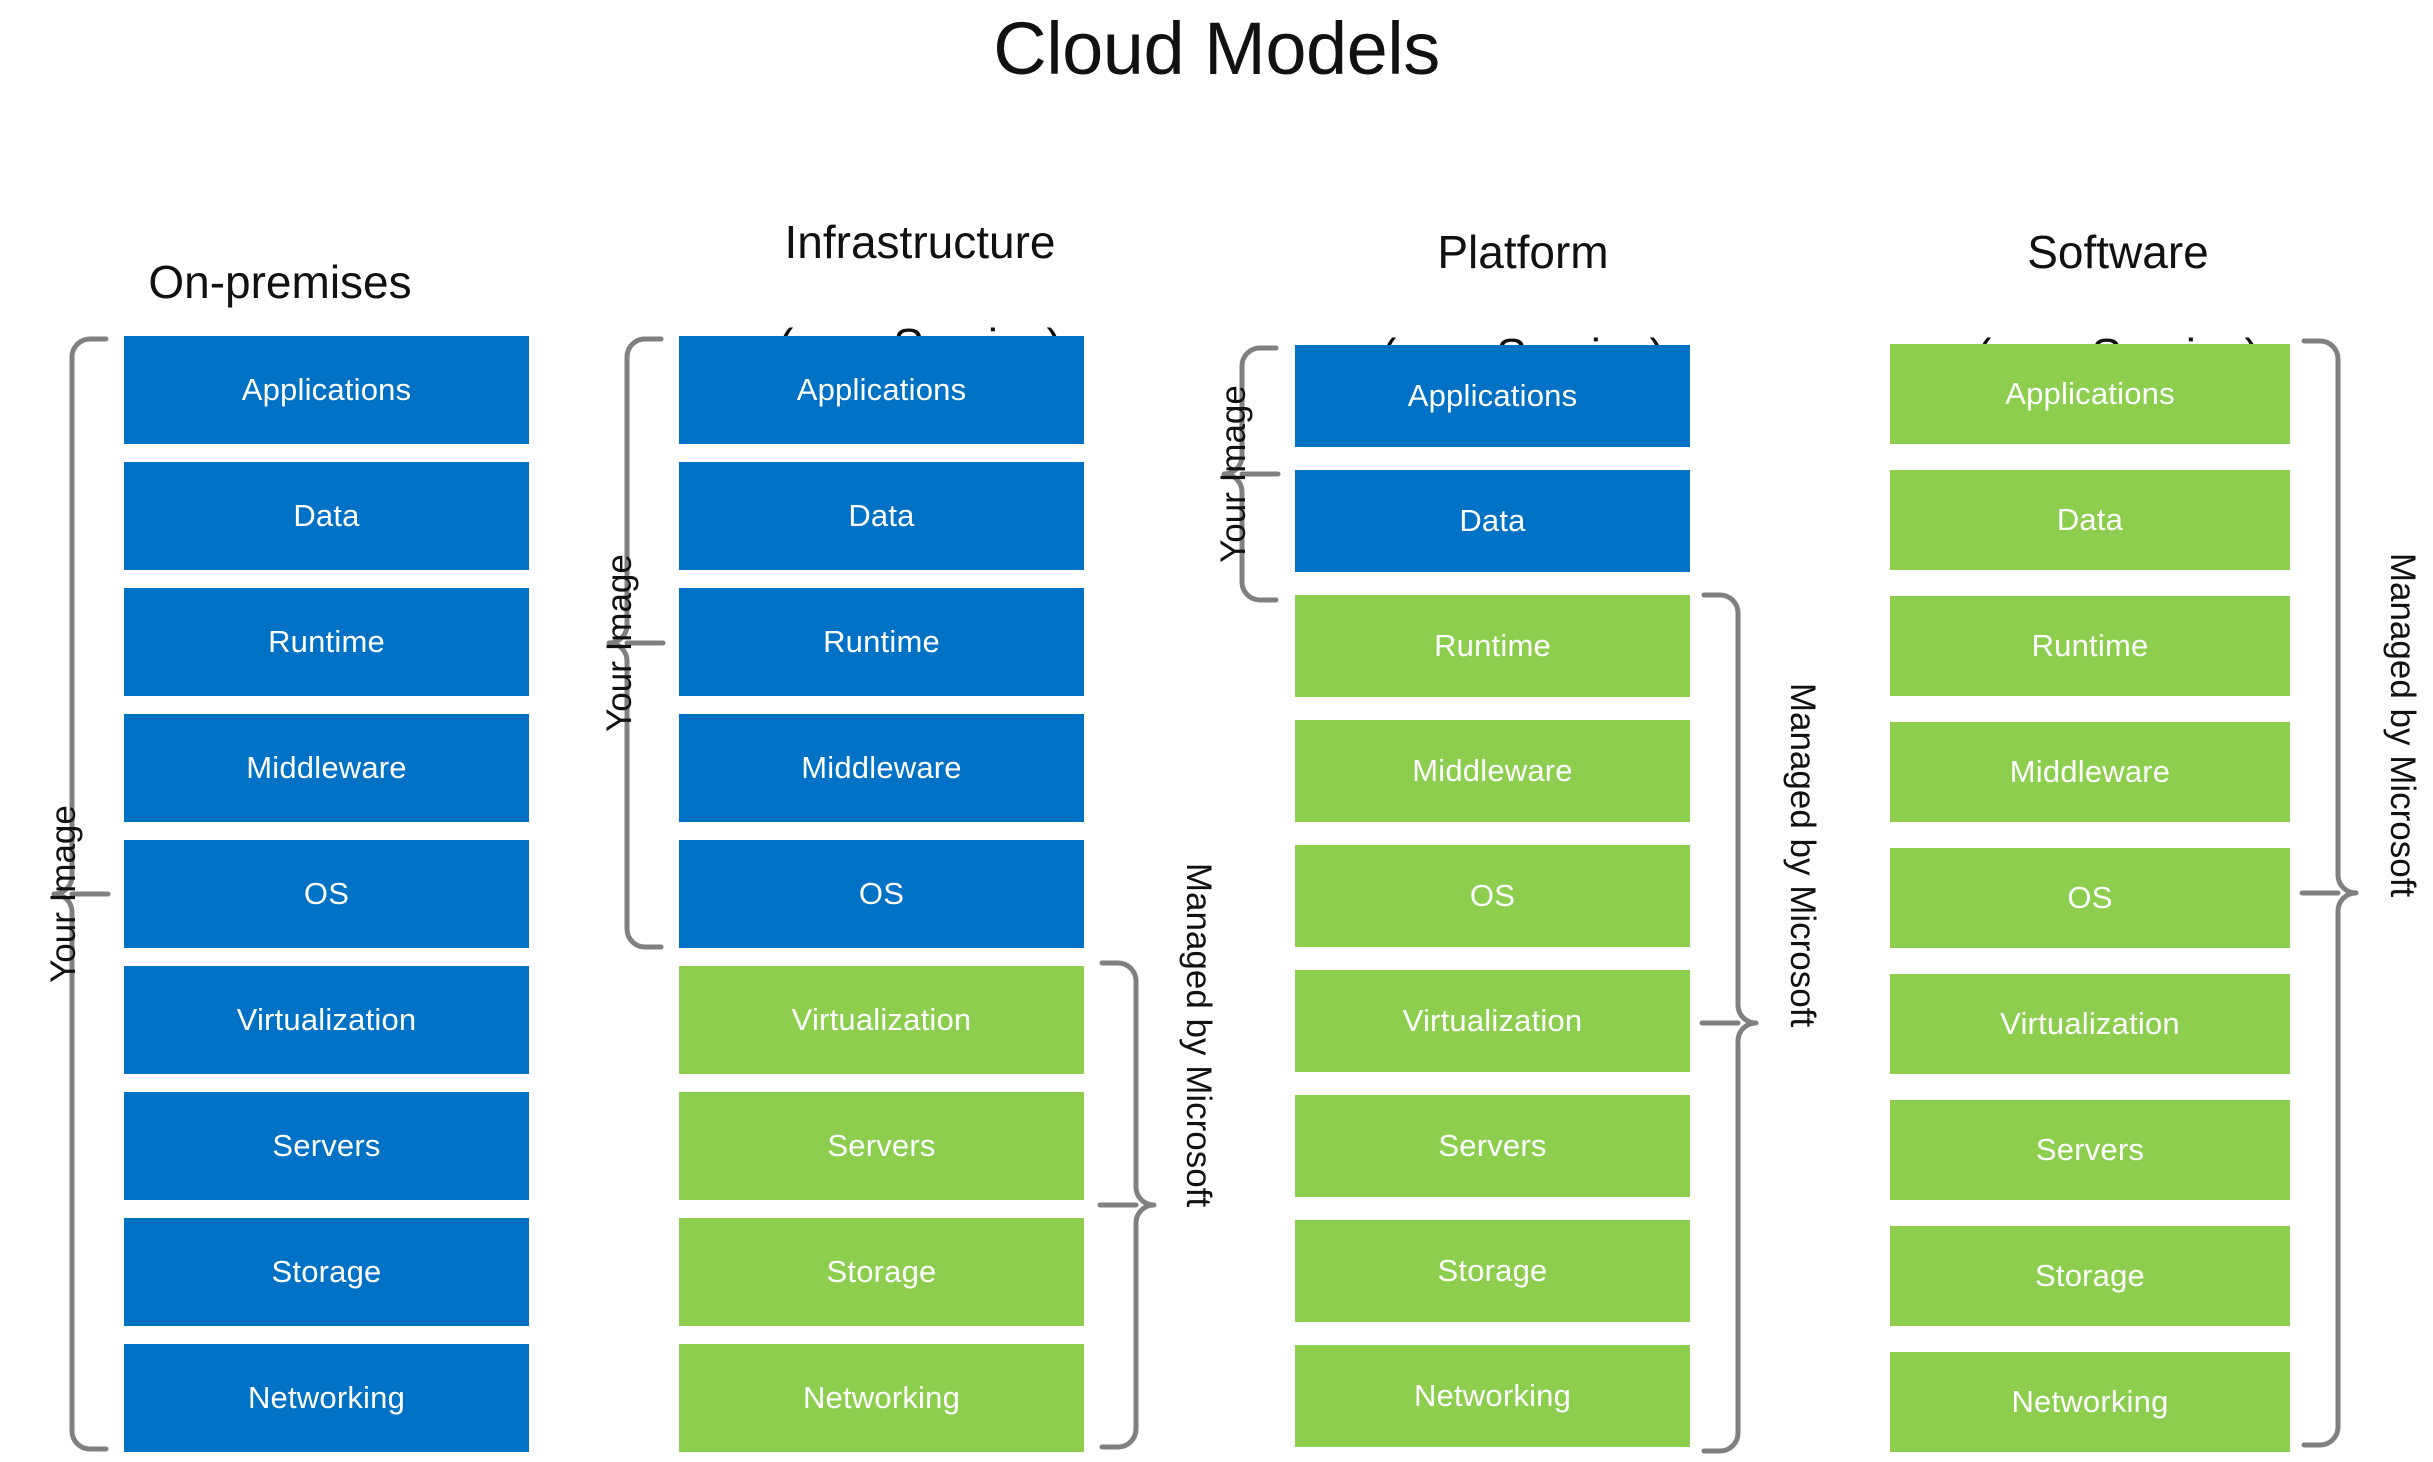  What do you see at coordinates (2118, 251) in the screenshot?
I see `column-header-line1: Software` at bounding box center [2118, 251].